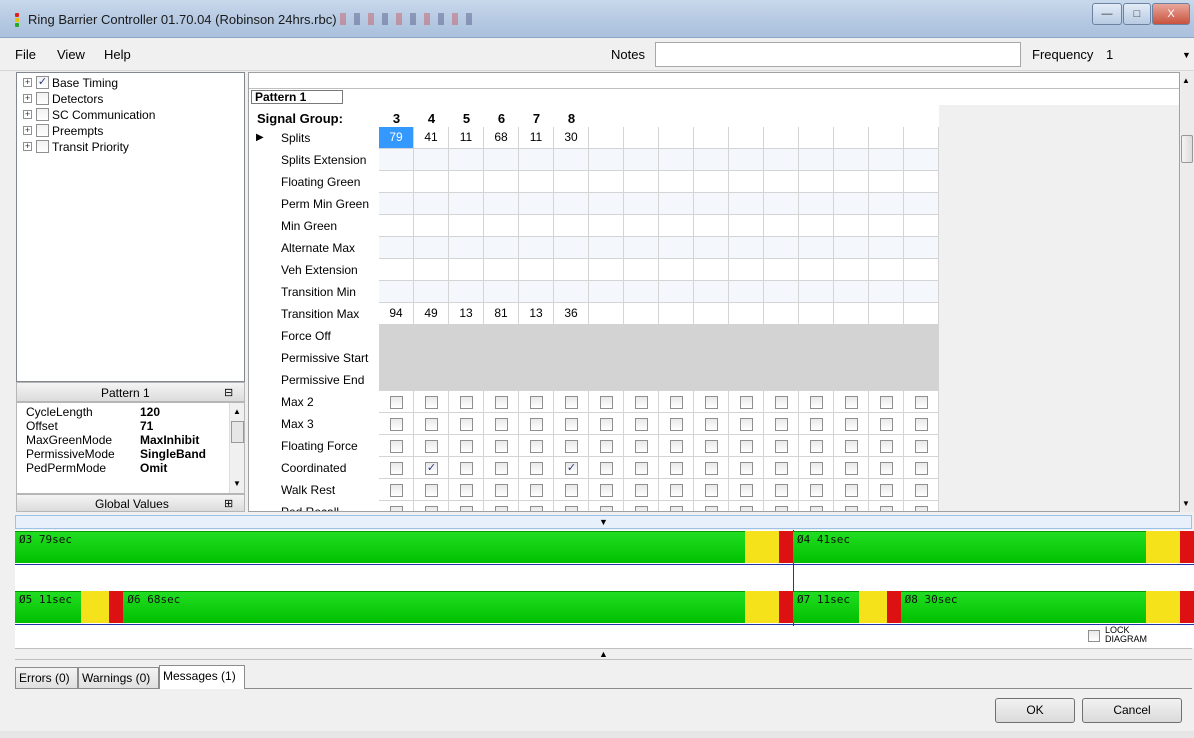 The width and height of the screenshot is (1194, 738). What do you see at coordinates (237, 411) in the screenshot?
I see `scroll-up-icon: ▲` at bounding box center [237, 411].